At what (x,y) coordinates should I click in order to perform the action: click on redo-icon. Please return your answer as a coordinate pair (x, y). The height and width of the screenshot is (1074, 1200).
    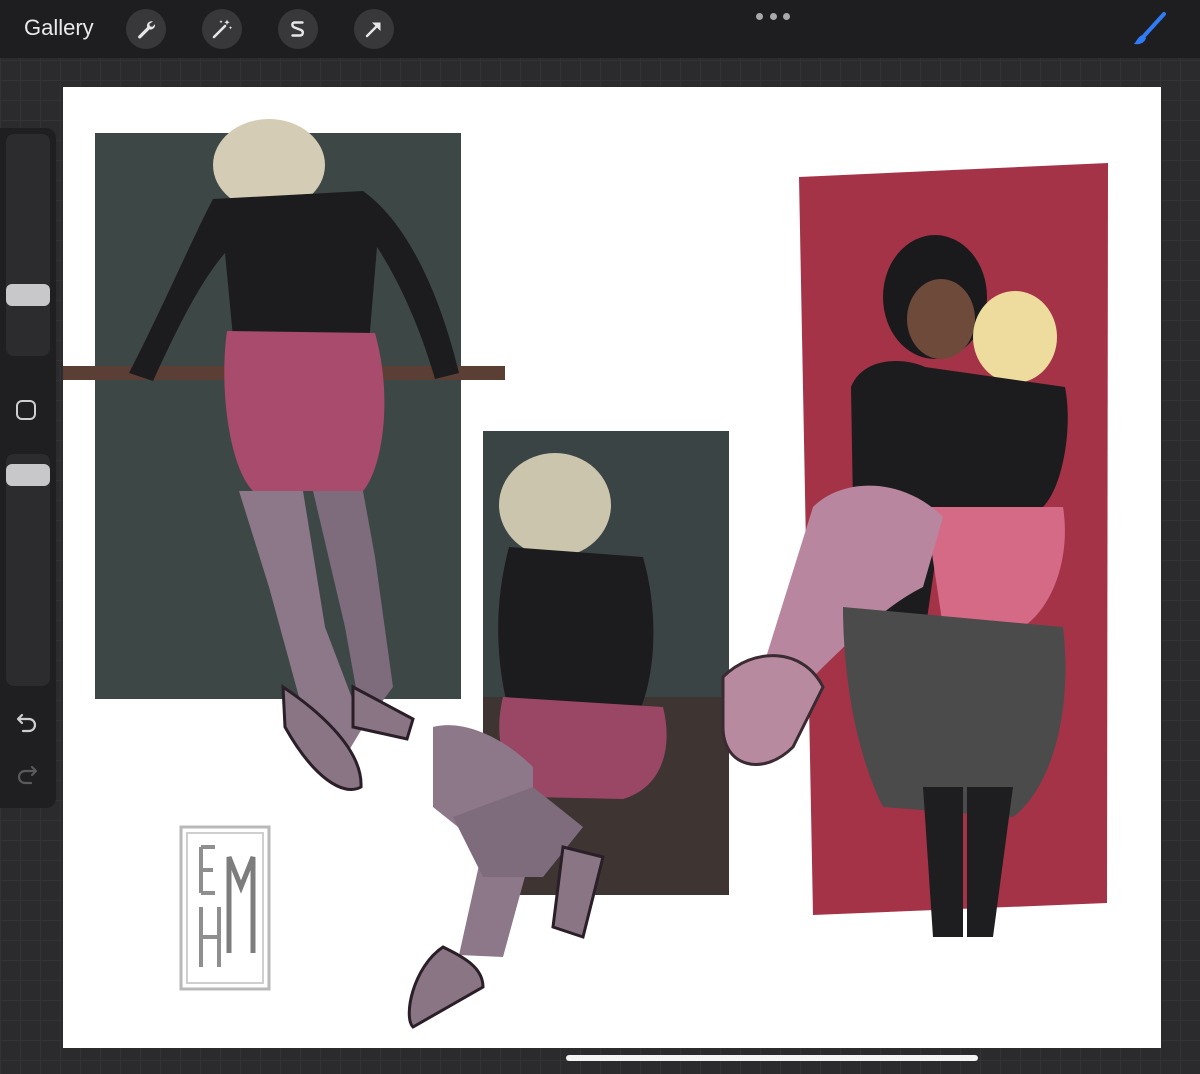
    Looking at the image, I should click on (27, 773).